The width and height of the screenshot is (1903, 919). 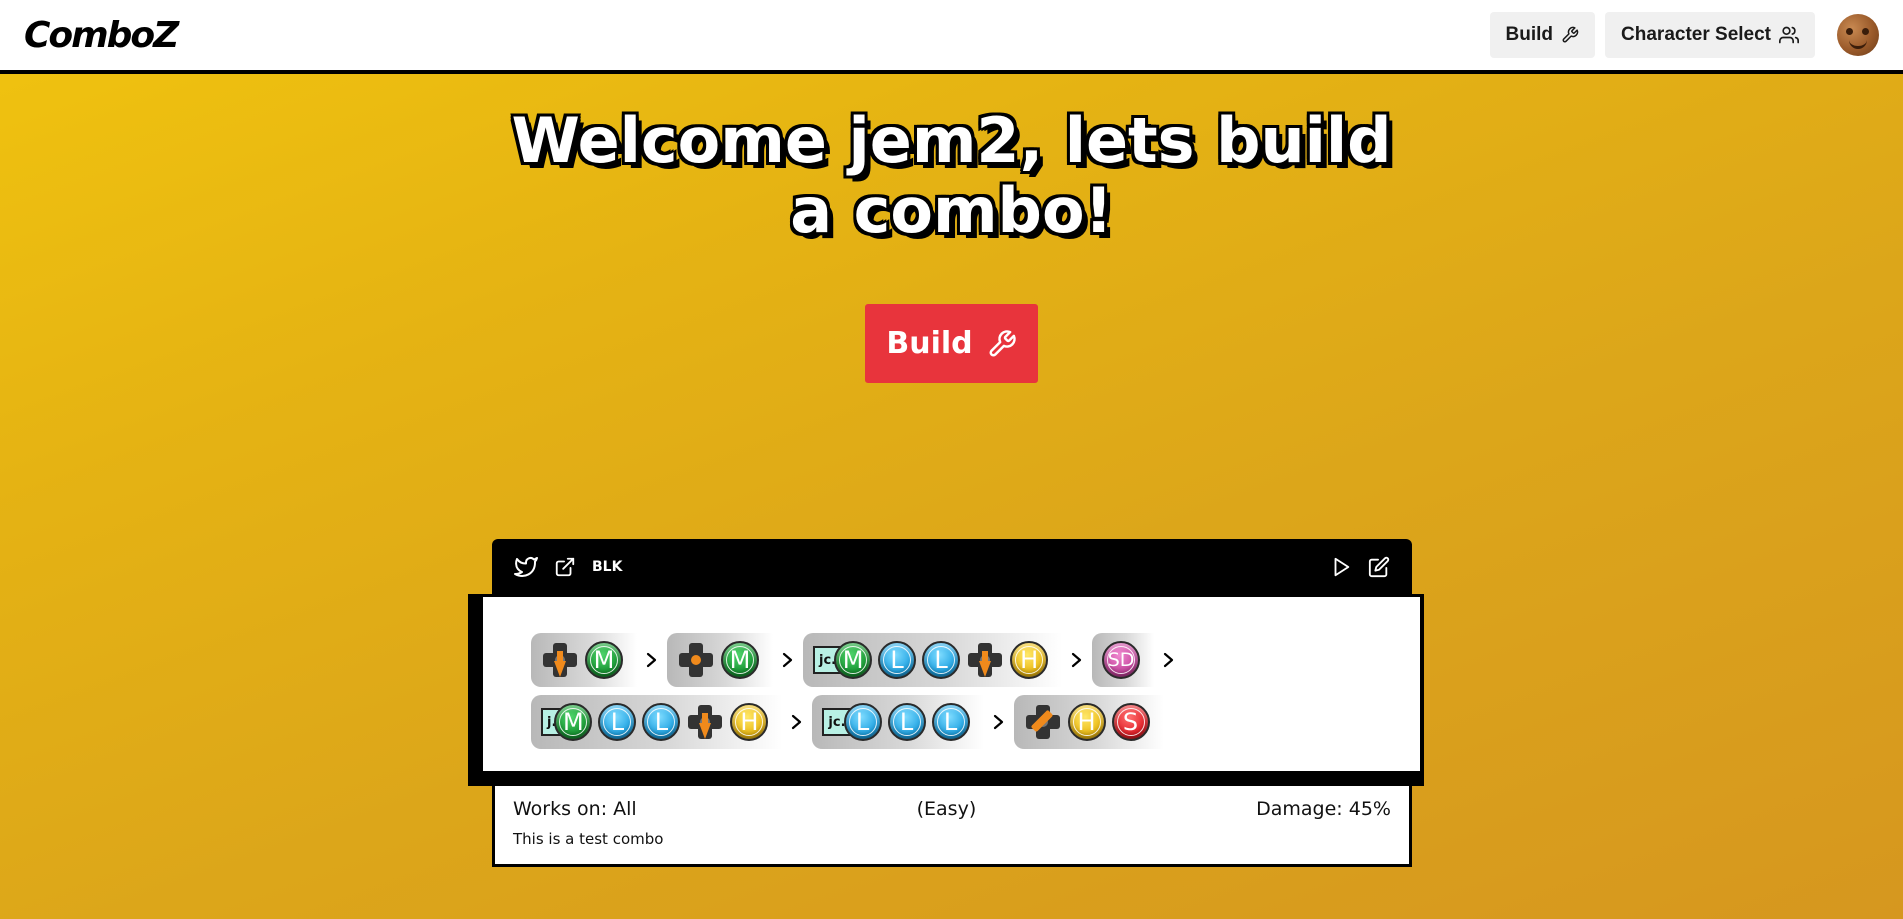 I want to click on external-link-icon, so click(x=565, y=567).